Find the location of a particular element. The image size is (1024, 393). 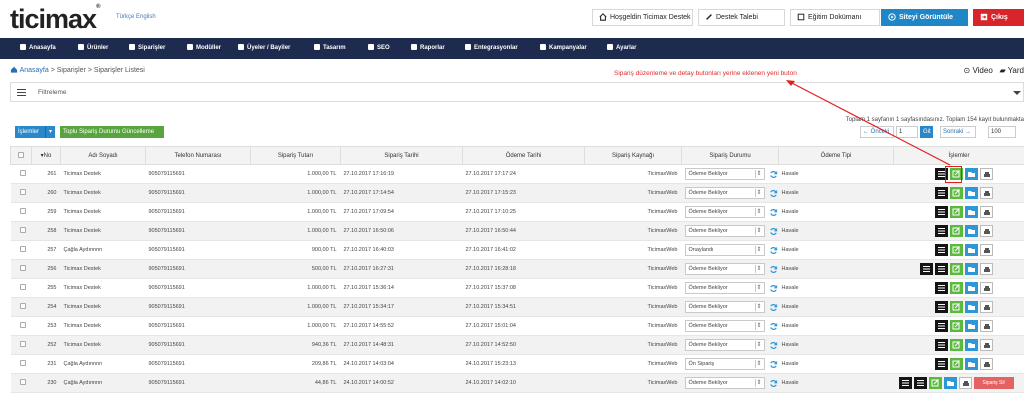

nav-entegrasyonlar: Entegrasyonlar is located at coordinates (491, 48).